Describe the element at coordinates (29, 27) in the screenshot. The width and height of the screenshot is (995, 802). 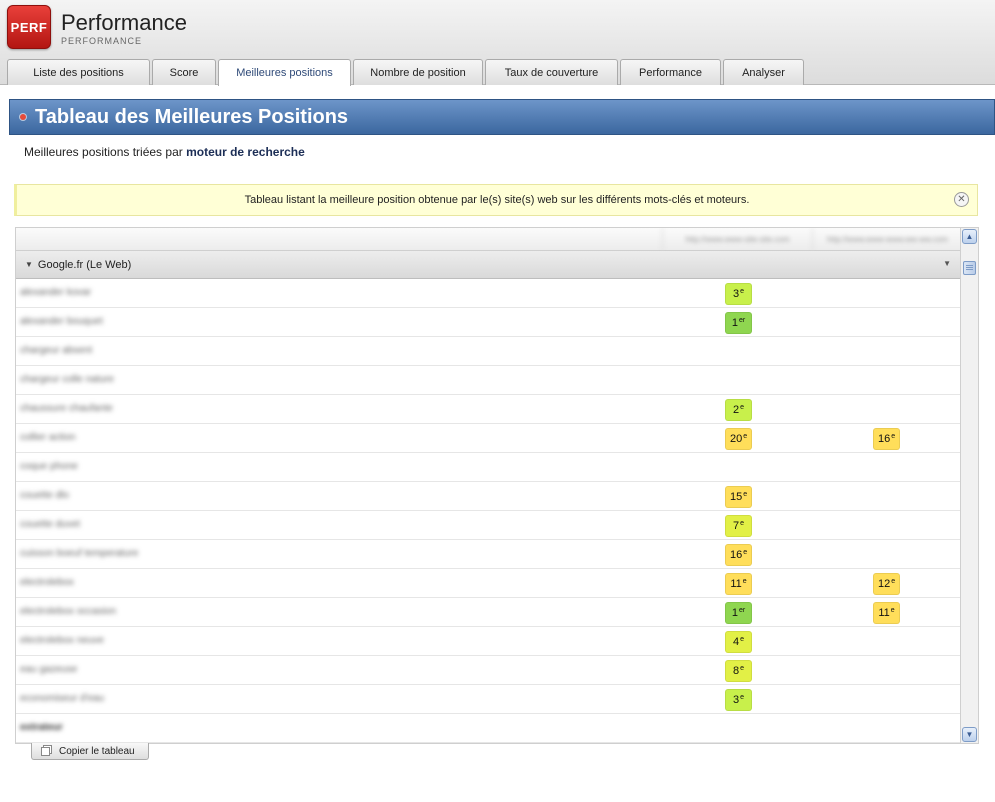
I see `perf-logo: PERF` at that location.